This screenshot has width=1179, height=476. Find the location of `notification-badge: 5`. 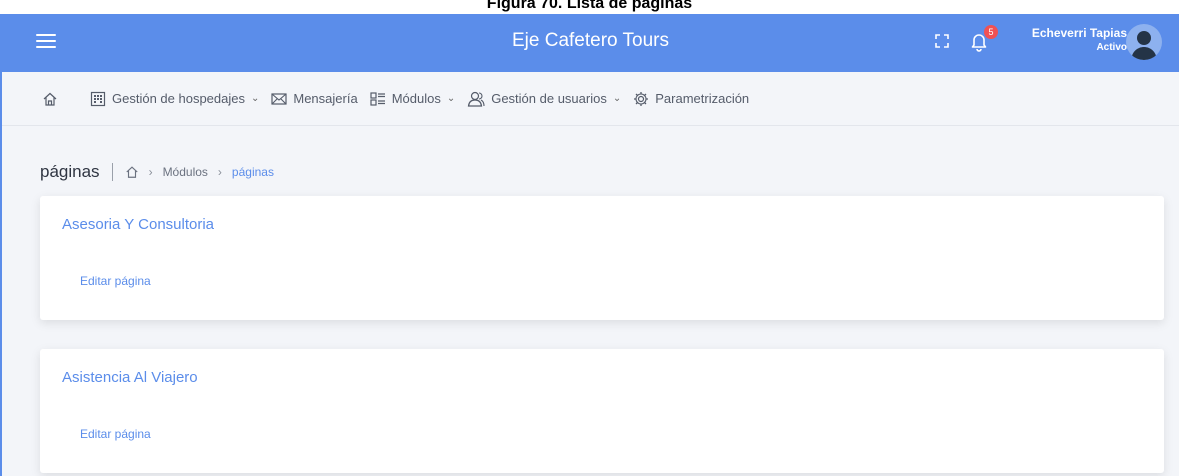

notification-badge: 5 is located at coordinates (991, 32).